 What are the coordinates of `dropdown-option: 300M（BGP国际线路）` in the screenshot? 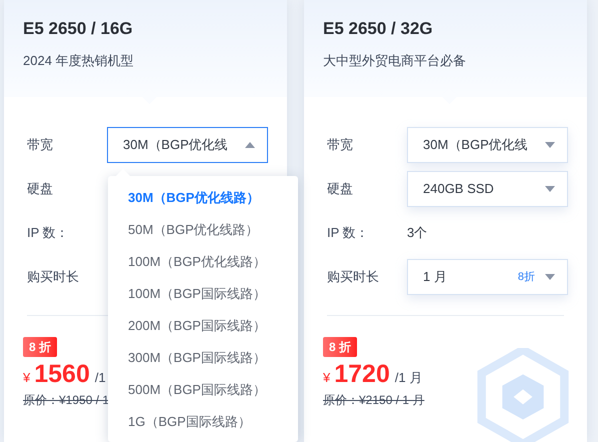 It's located at (203, 358).